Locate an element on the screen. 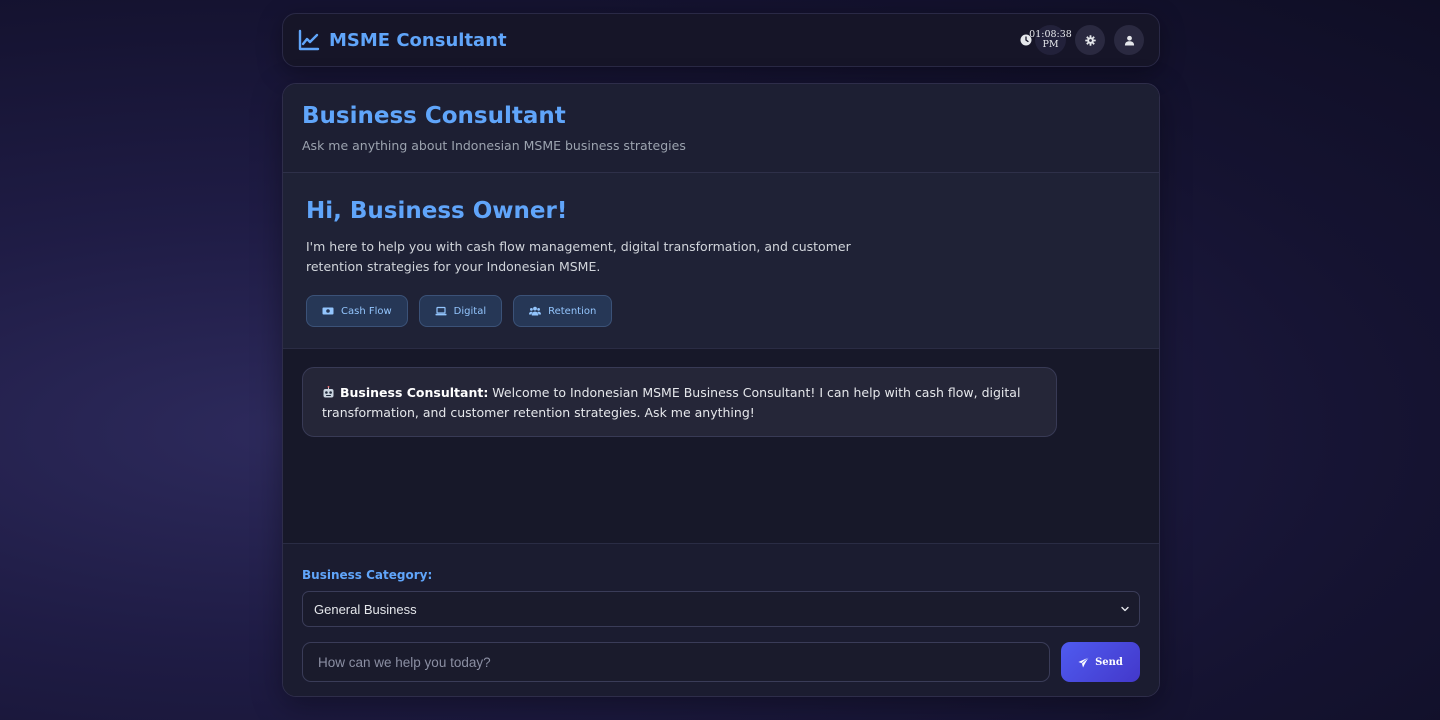 The height and width of the screenshot is (720, 1440). app-title: MSME Consultant is located at coordinates (418, 40).